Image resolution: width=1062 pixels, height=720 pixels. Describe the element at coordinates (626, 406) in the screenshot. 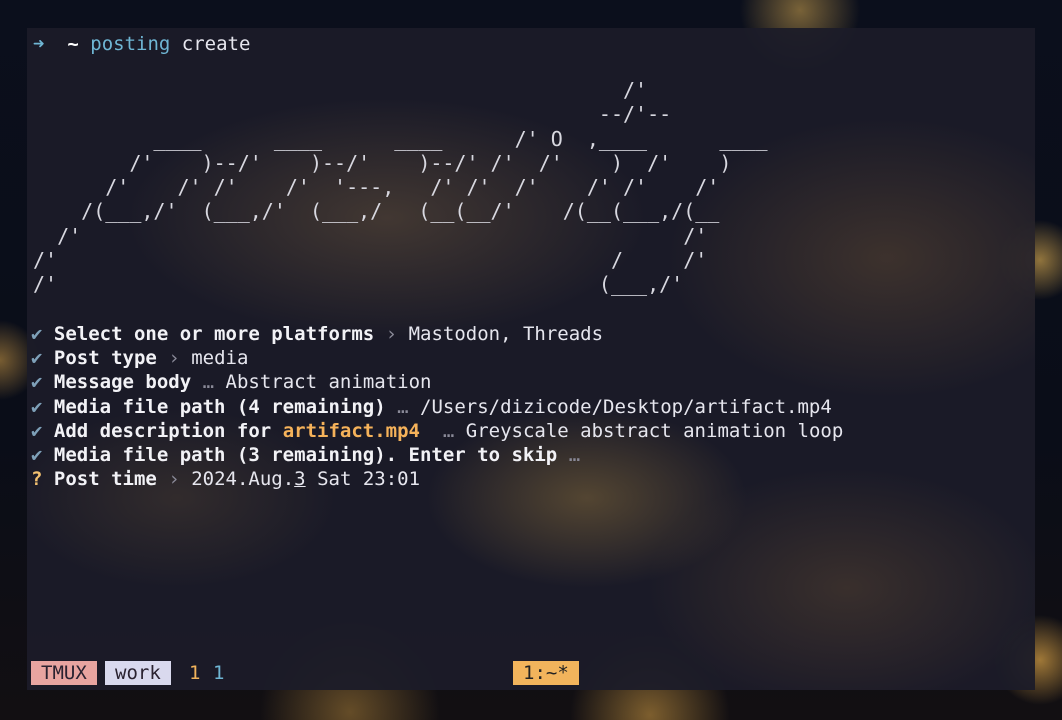

I see `answer-value: /Users/dizicode/Desktop/artifact.mp4` at that location.